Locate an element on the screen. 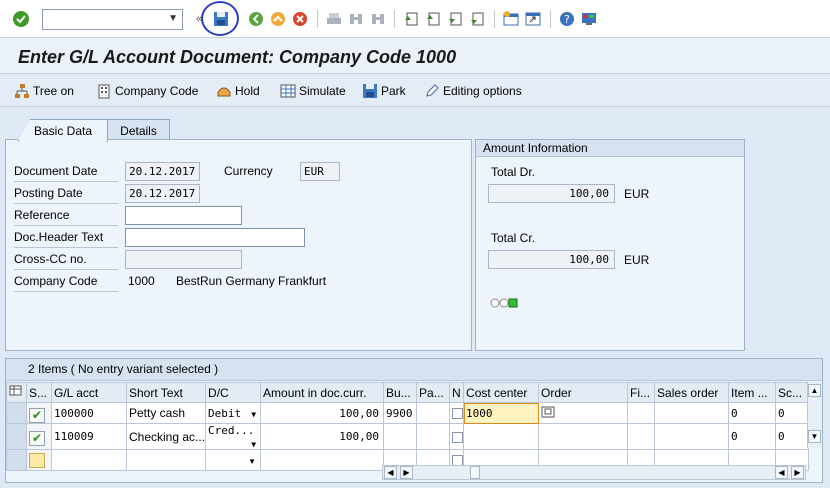 This screenshot has width=830, height=488. cost-center-cell is located at coordinates (501, 436).